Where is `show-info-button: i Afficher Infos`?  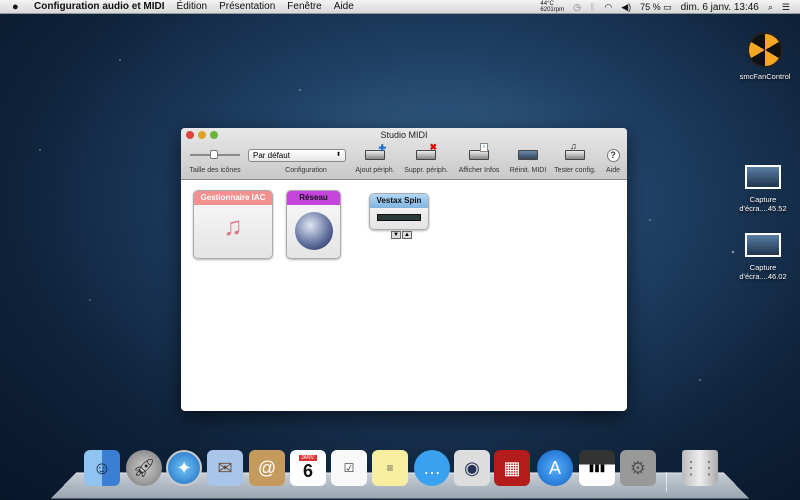 show-info-button: i Afficher Infos is located at coordinates (479, 158).